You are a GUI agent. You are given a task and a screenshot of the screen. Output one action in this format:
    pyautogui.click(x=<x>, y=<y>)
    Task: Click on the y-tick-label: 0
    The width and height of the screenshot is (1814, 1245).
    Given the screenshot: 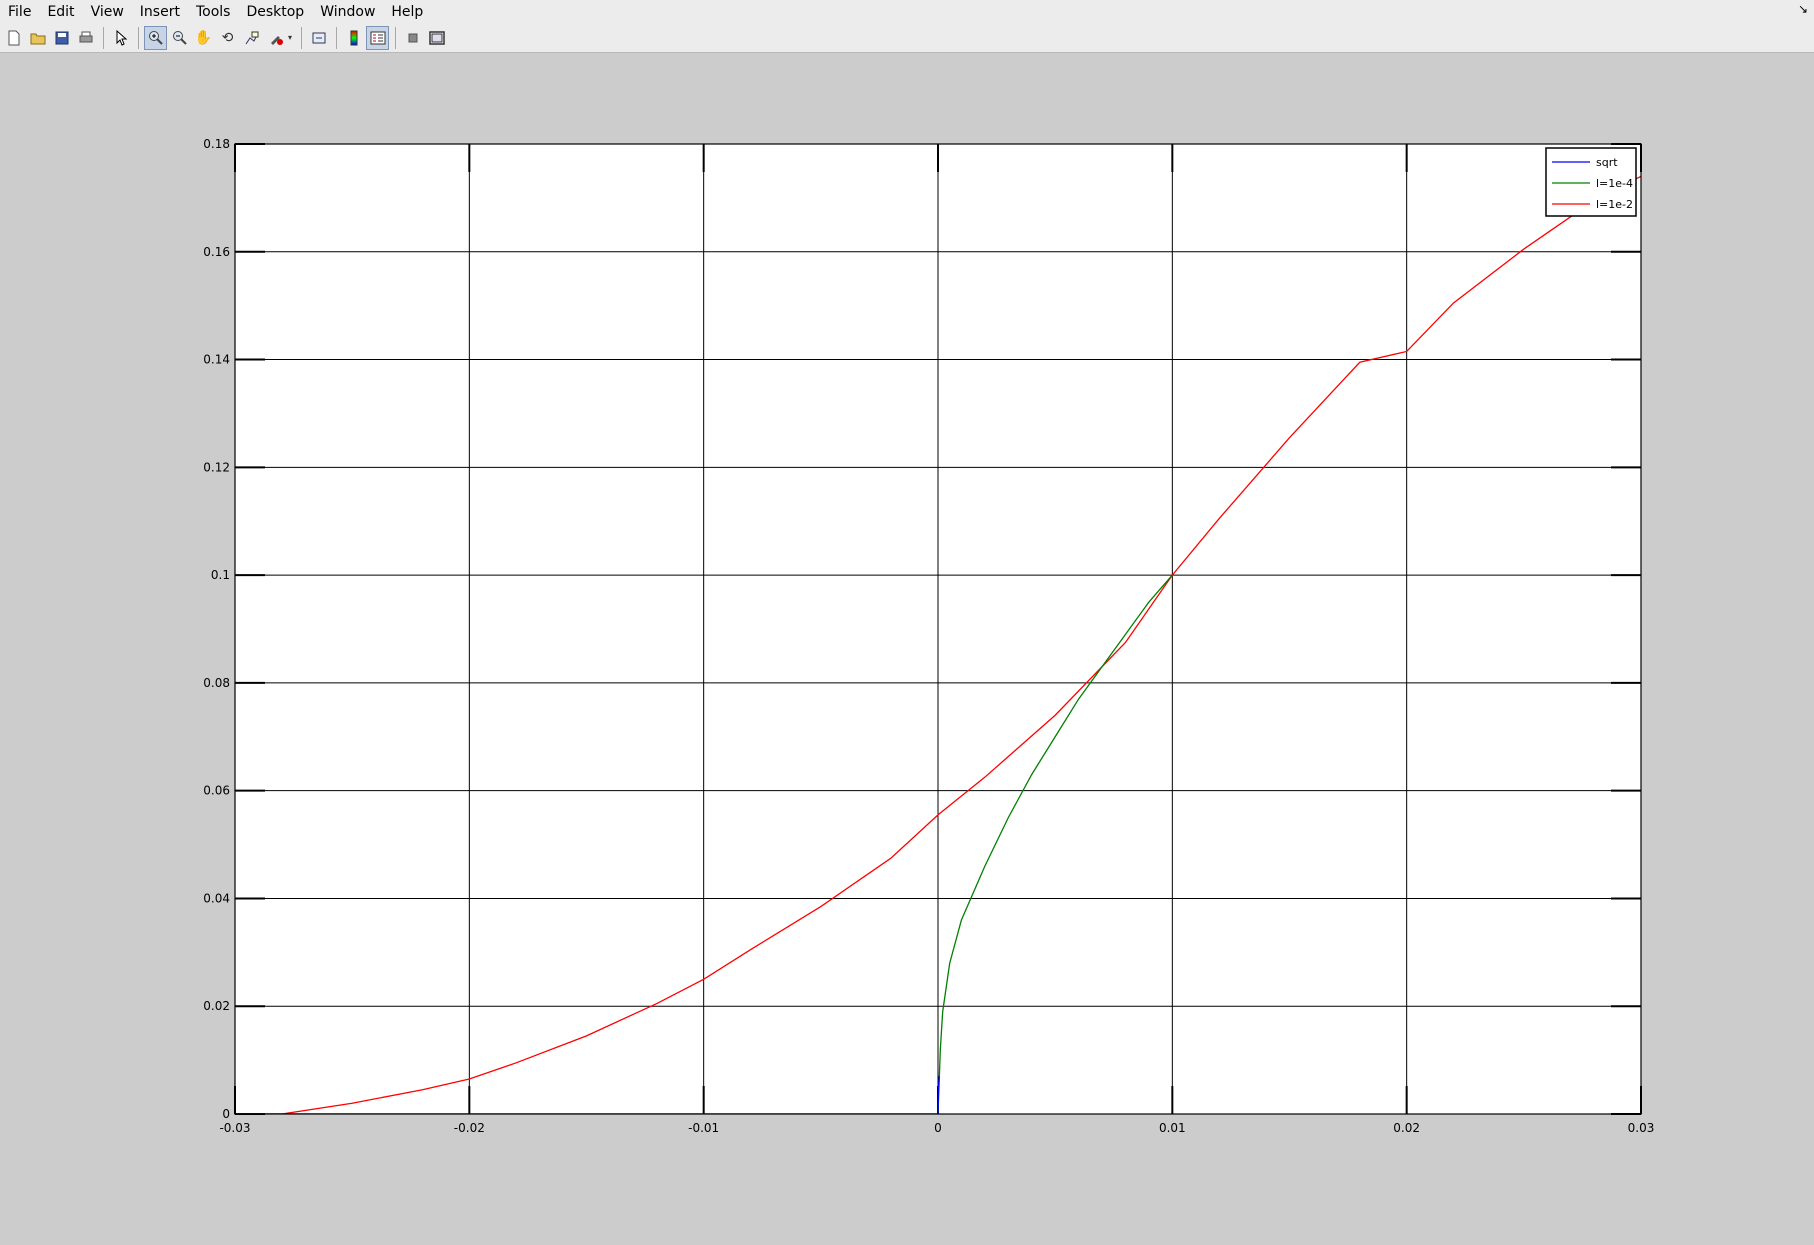 What is the action you would take?
    pyautogui.click(x=226, y=1114)
    